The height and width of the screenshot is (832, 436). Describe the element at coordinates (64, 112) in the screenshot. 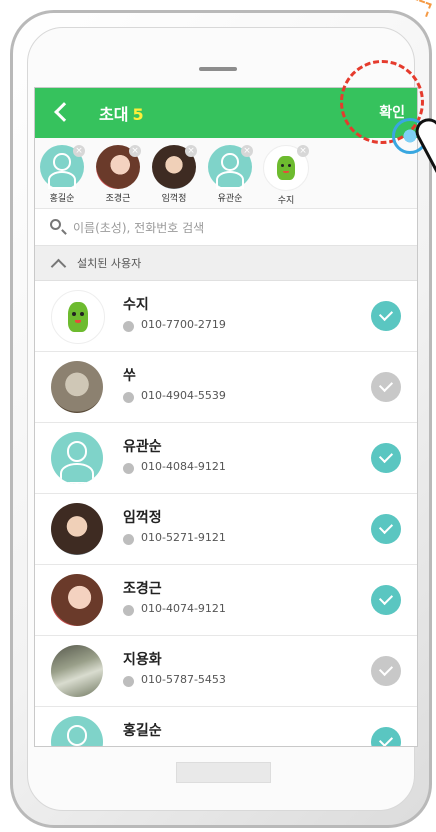

I see `back-arrow-icon` at that location.